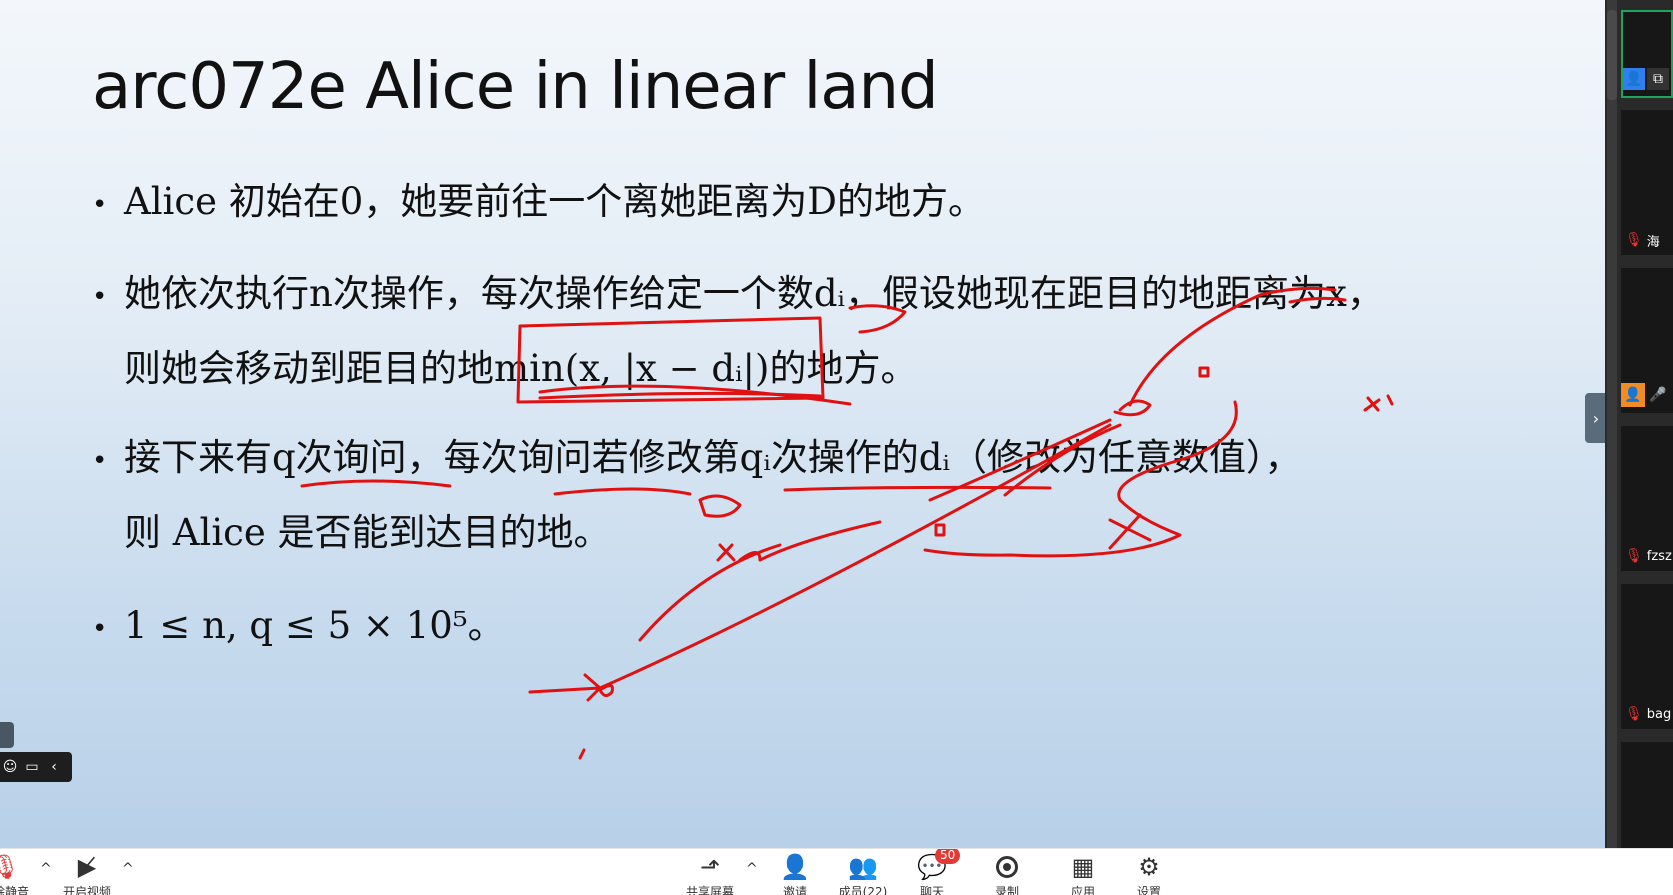 This screenshot has height=895, width=1673. Describe the element at coordinates (1083, 867) in the screenshot. I see `apps-grid-icon: ▦` at that location.